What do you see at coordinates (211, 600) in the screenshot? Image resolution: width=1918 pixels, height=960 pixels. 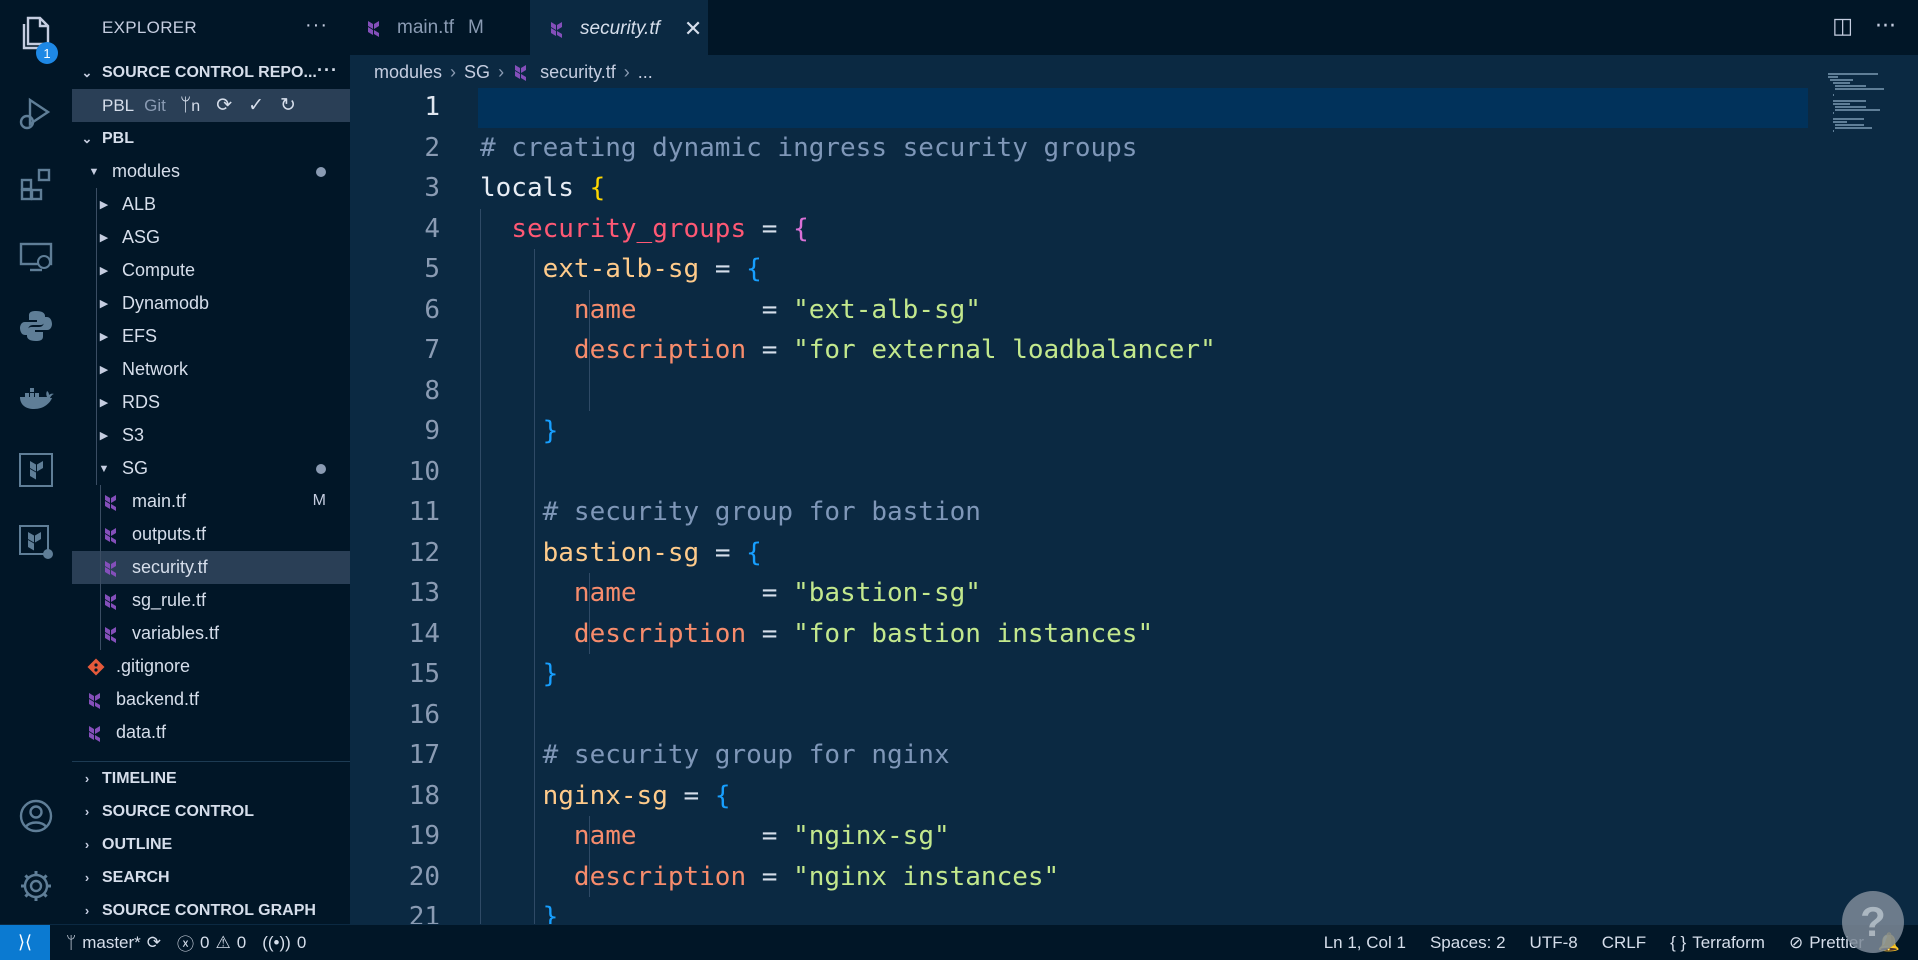 I see `tree-file: sg_rule.tf` at bounding box center [211, 600].